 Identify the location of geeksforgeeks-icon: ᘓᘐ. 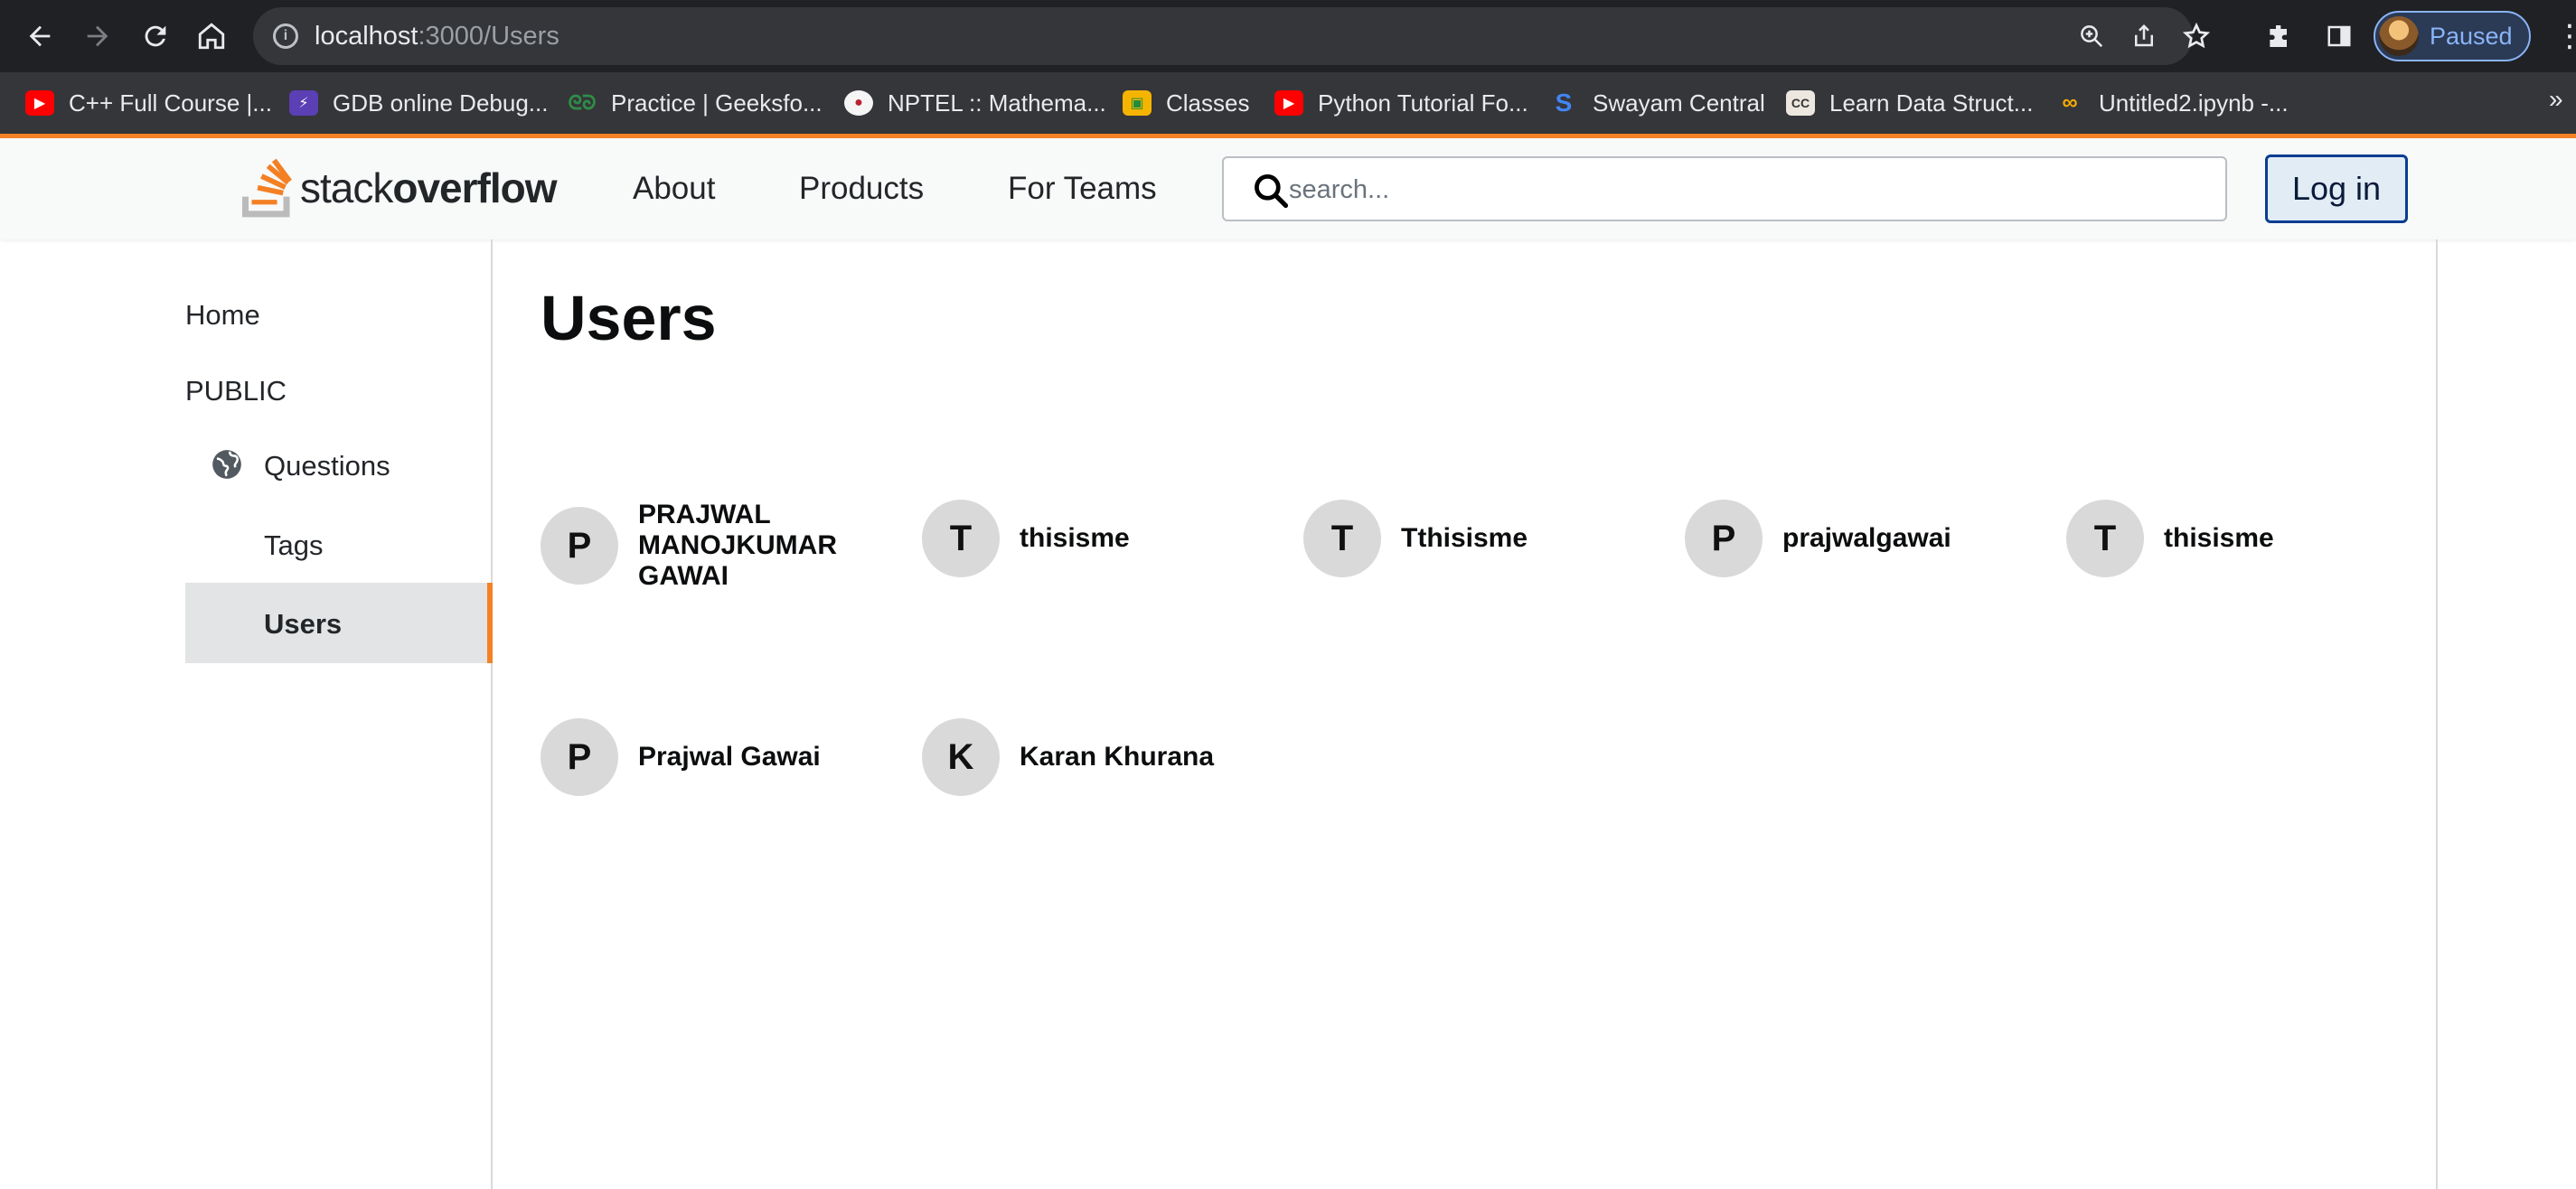
(583, 102).